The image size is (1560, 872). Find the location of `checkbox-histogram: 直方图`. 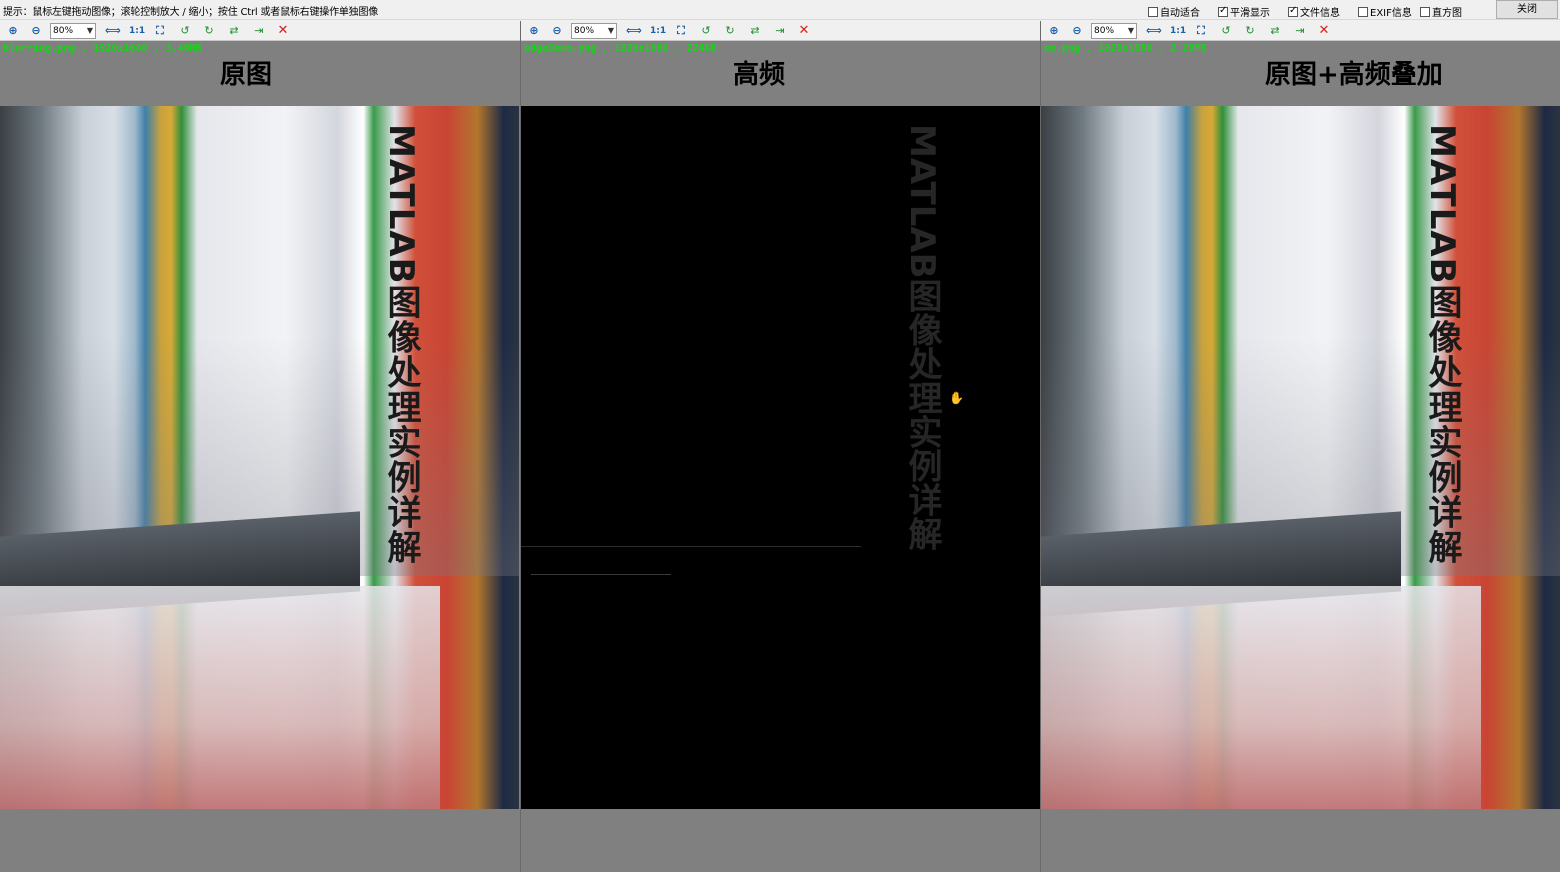

checkbox-histogram: 直方图 is located at coordinates (1441, 11).